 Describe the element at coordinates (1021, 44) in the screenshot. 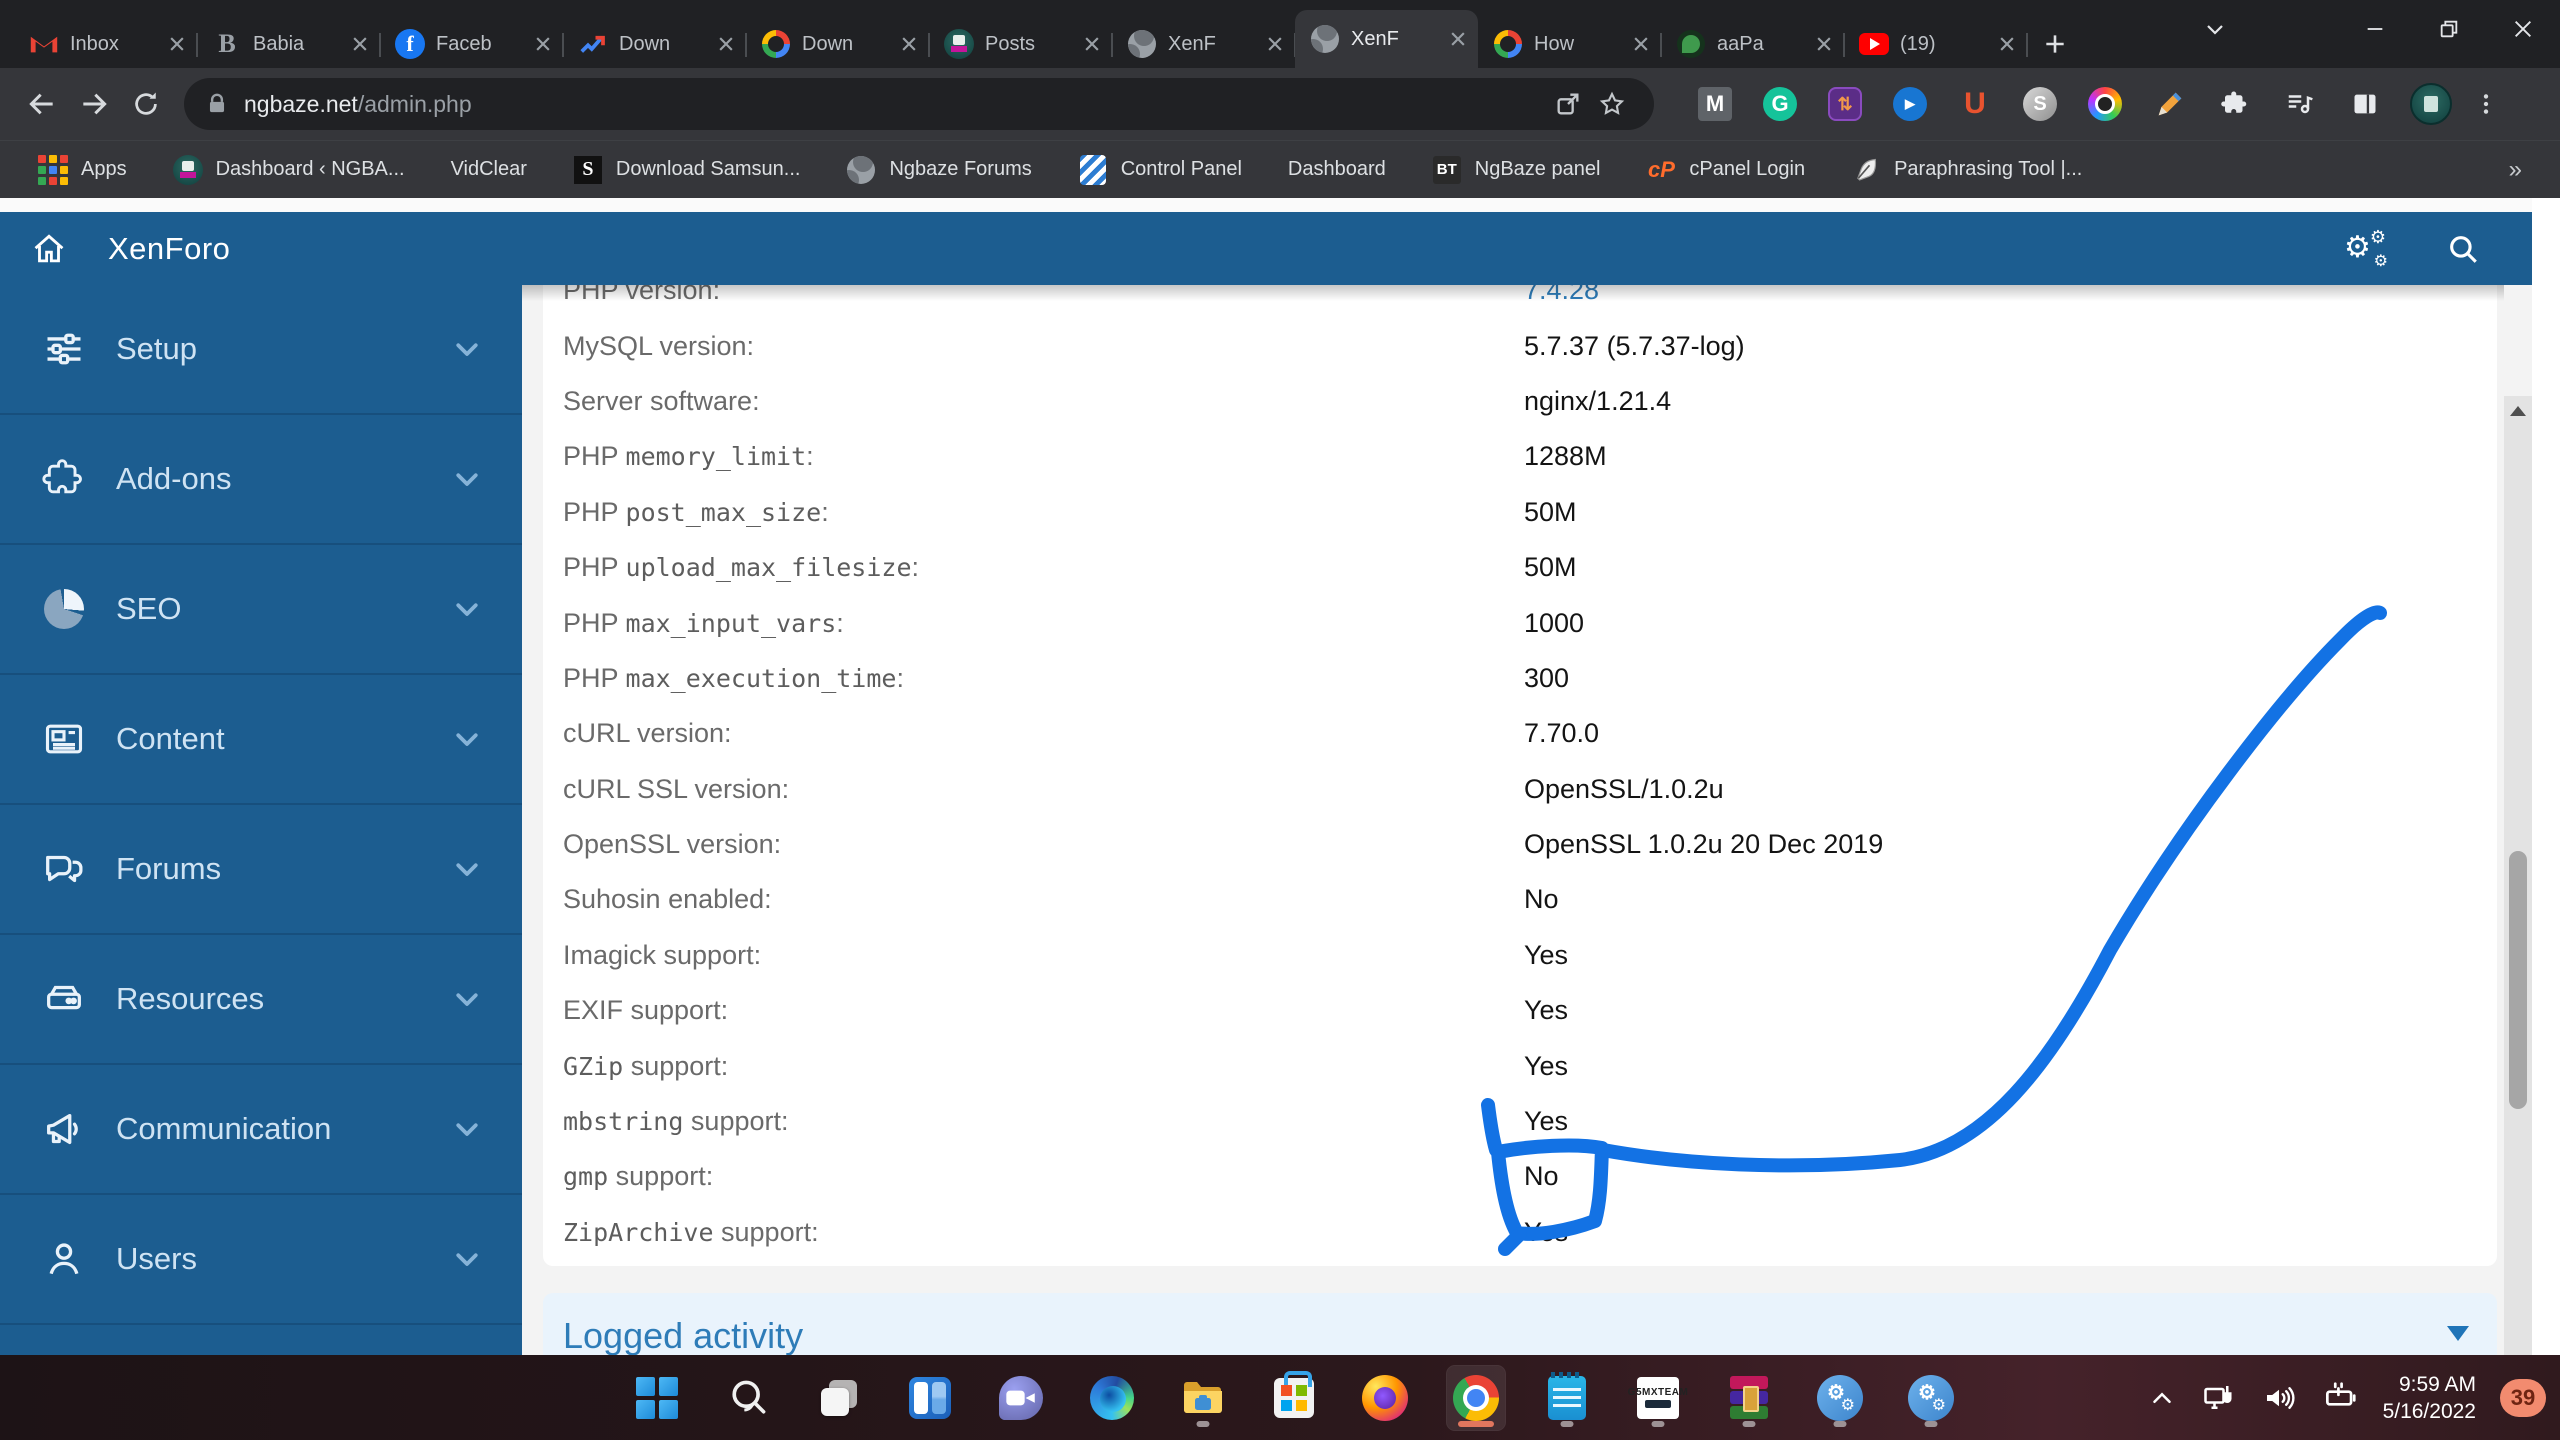

I see `browser-tab: Posts` at that location.